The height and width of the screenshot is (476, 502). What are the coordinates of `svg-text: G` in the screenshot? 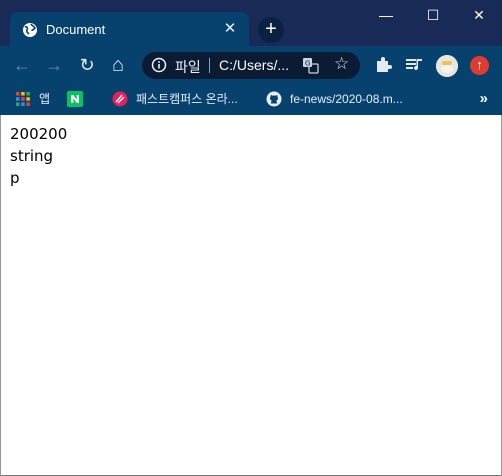 It's located at (307, 64).